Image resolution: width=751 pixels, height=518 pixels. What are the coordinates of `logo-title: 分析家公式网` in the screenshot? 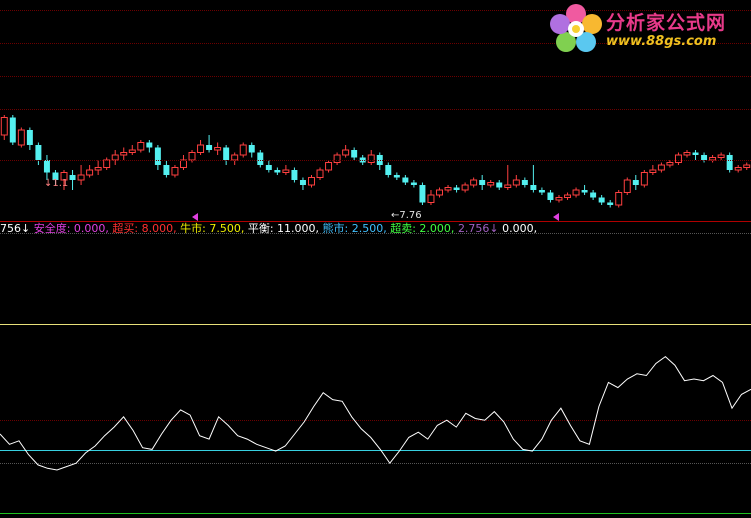 It's located at (666, 23).